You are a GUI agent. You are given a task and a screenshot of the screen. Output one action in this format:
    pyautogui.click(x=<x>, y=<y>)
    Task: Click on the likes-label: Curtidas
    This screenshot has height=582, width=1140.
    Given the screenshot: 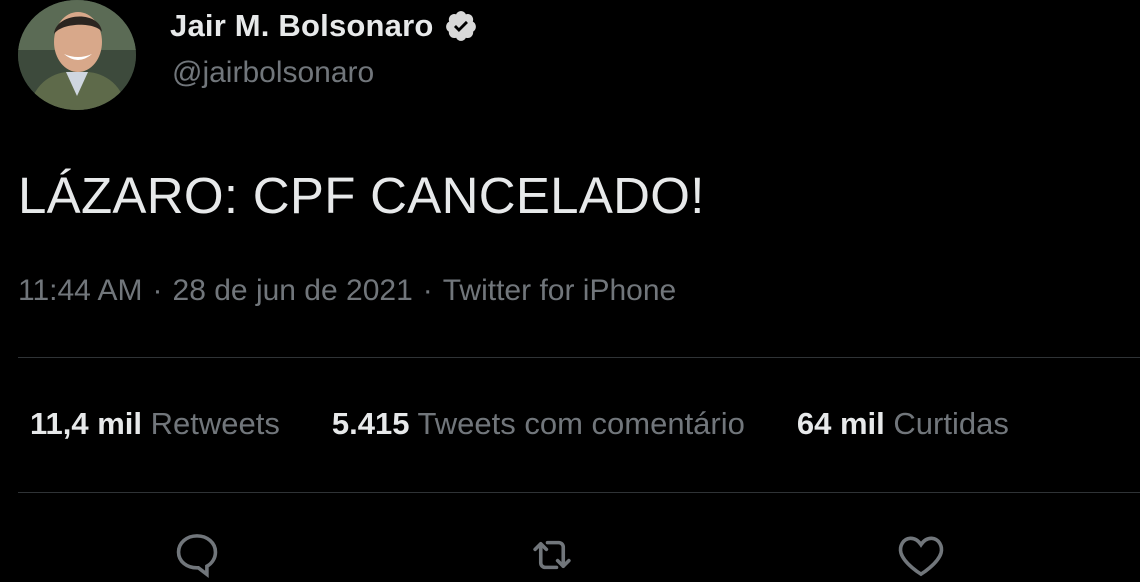 What is the action you would take?
    pyautogui.click(x=951, y=423)
    